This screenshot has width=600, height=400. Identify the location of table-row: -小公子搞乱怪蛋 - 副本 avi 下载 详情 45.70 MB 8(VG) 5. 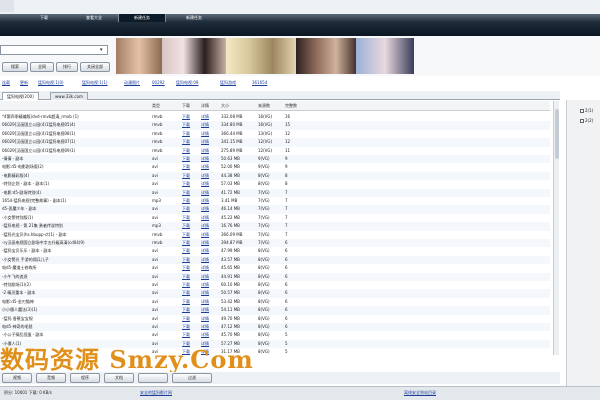
(275, 335).